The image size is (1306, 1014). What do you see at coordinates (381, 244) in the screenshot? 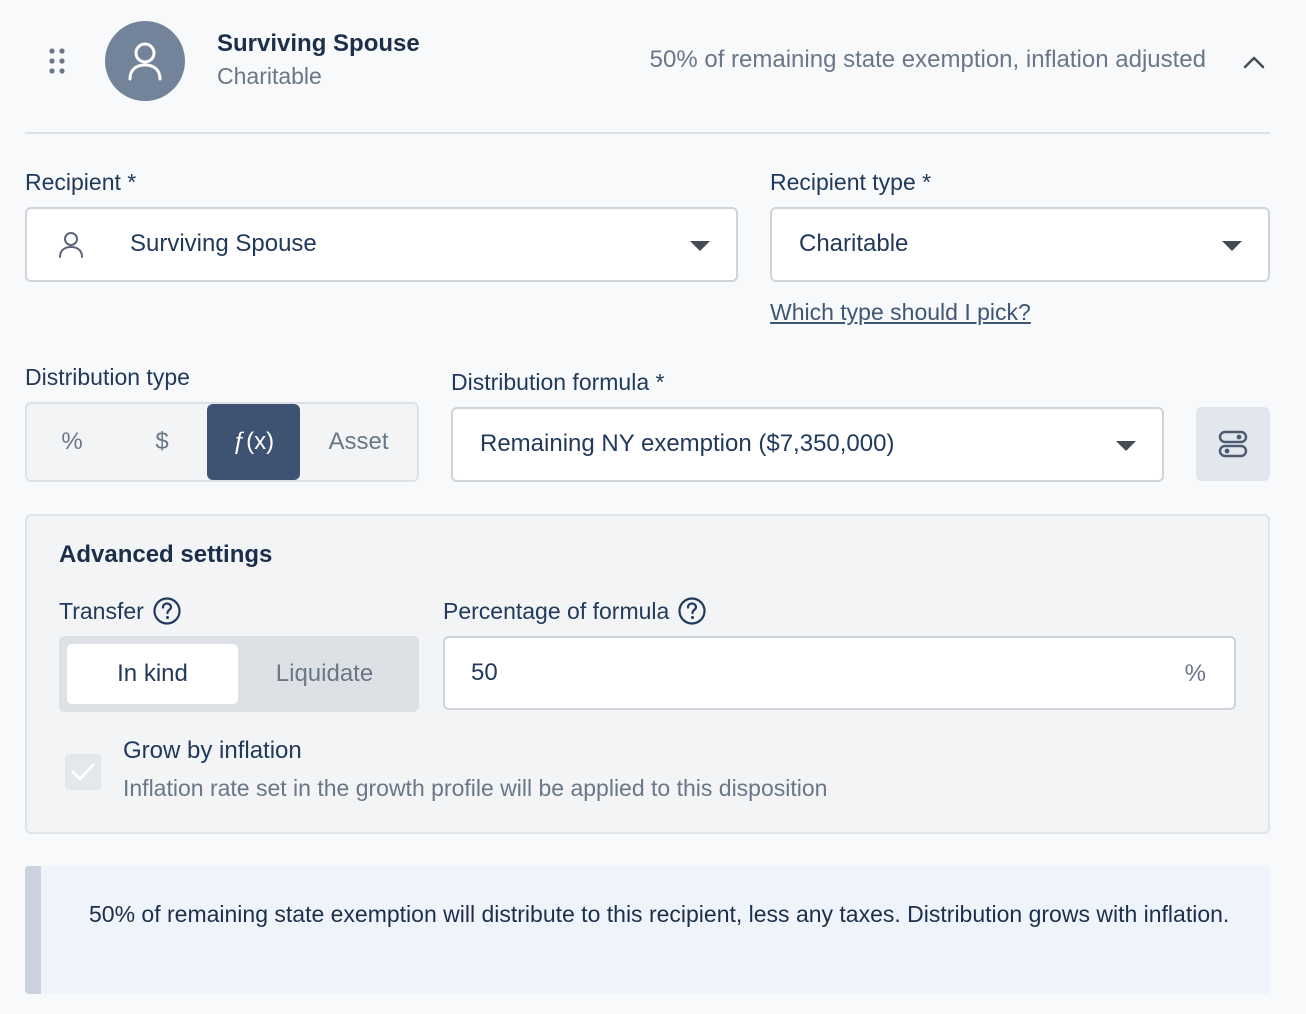
I see `recipient-select: Surviving Spouse` at bounding box center [381, 244].